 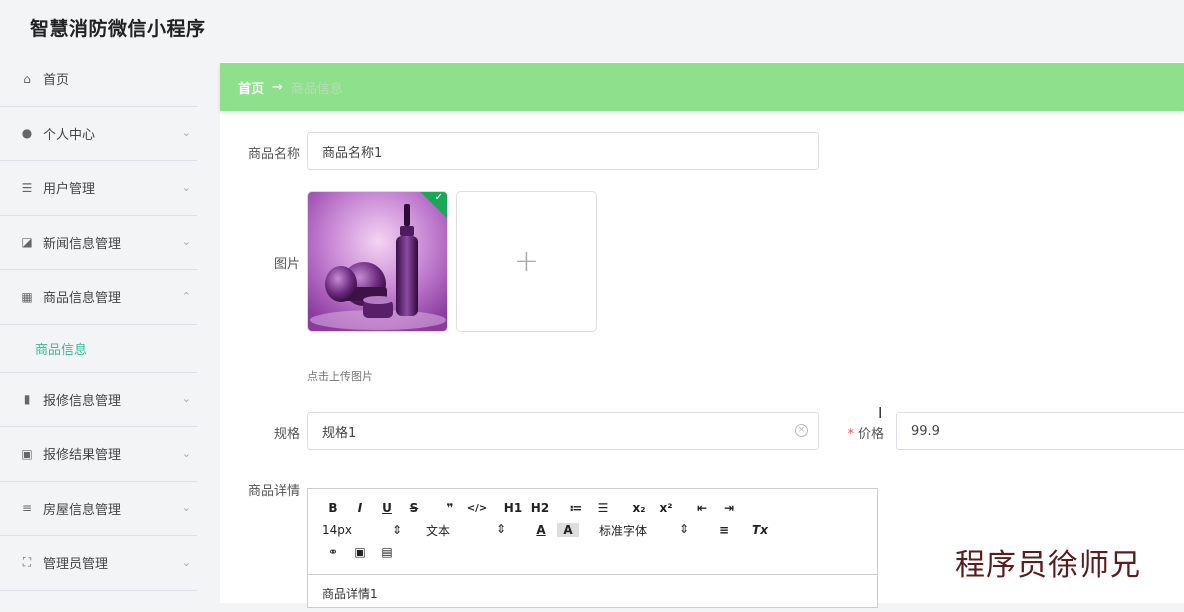 I want to click on header-select-value: 文本, so click(x=438, y=530).